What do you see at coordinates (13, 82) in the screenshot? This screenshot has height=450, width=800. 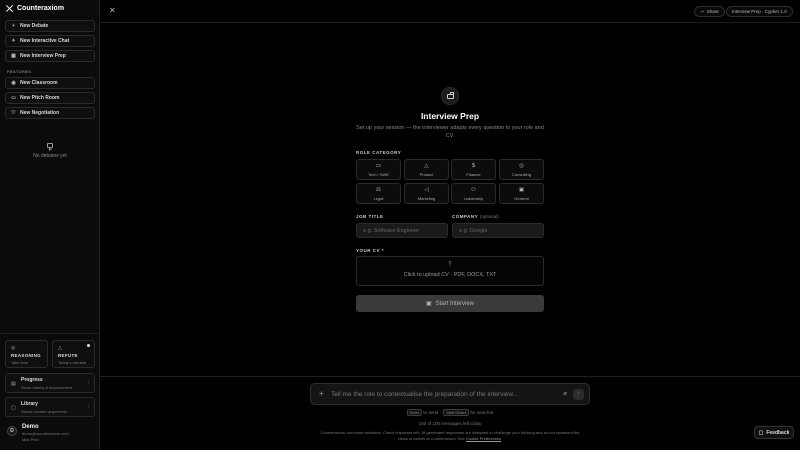 I see `eye-icon: ◉` at bounding box center [13, 82].